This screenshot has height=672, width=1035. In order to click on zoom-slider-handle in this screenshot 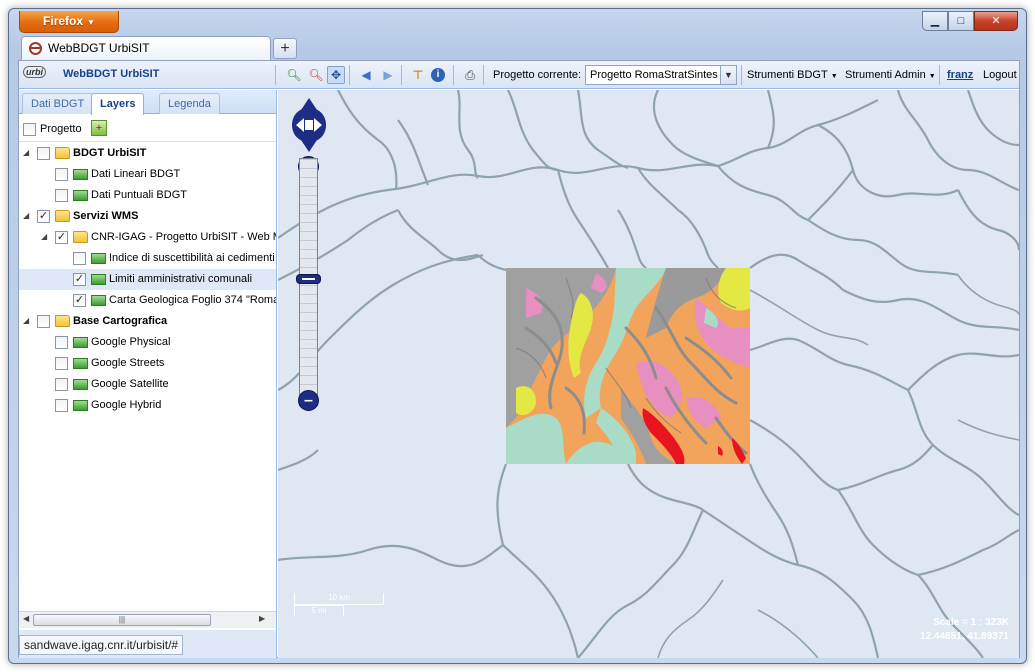, I will do `click(308, 279)`.